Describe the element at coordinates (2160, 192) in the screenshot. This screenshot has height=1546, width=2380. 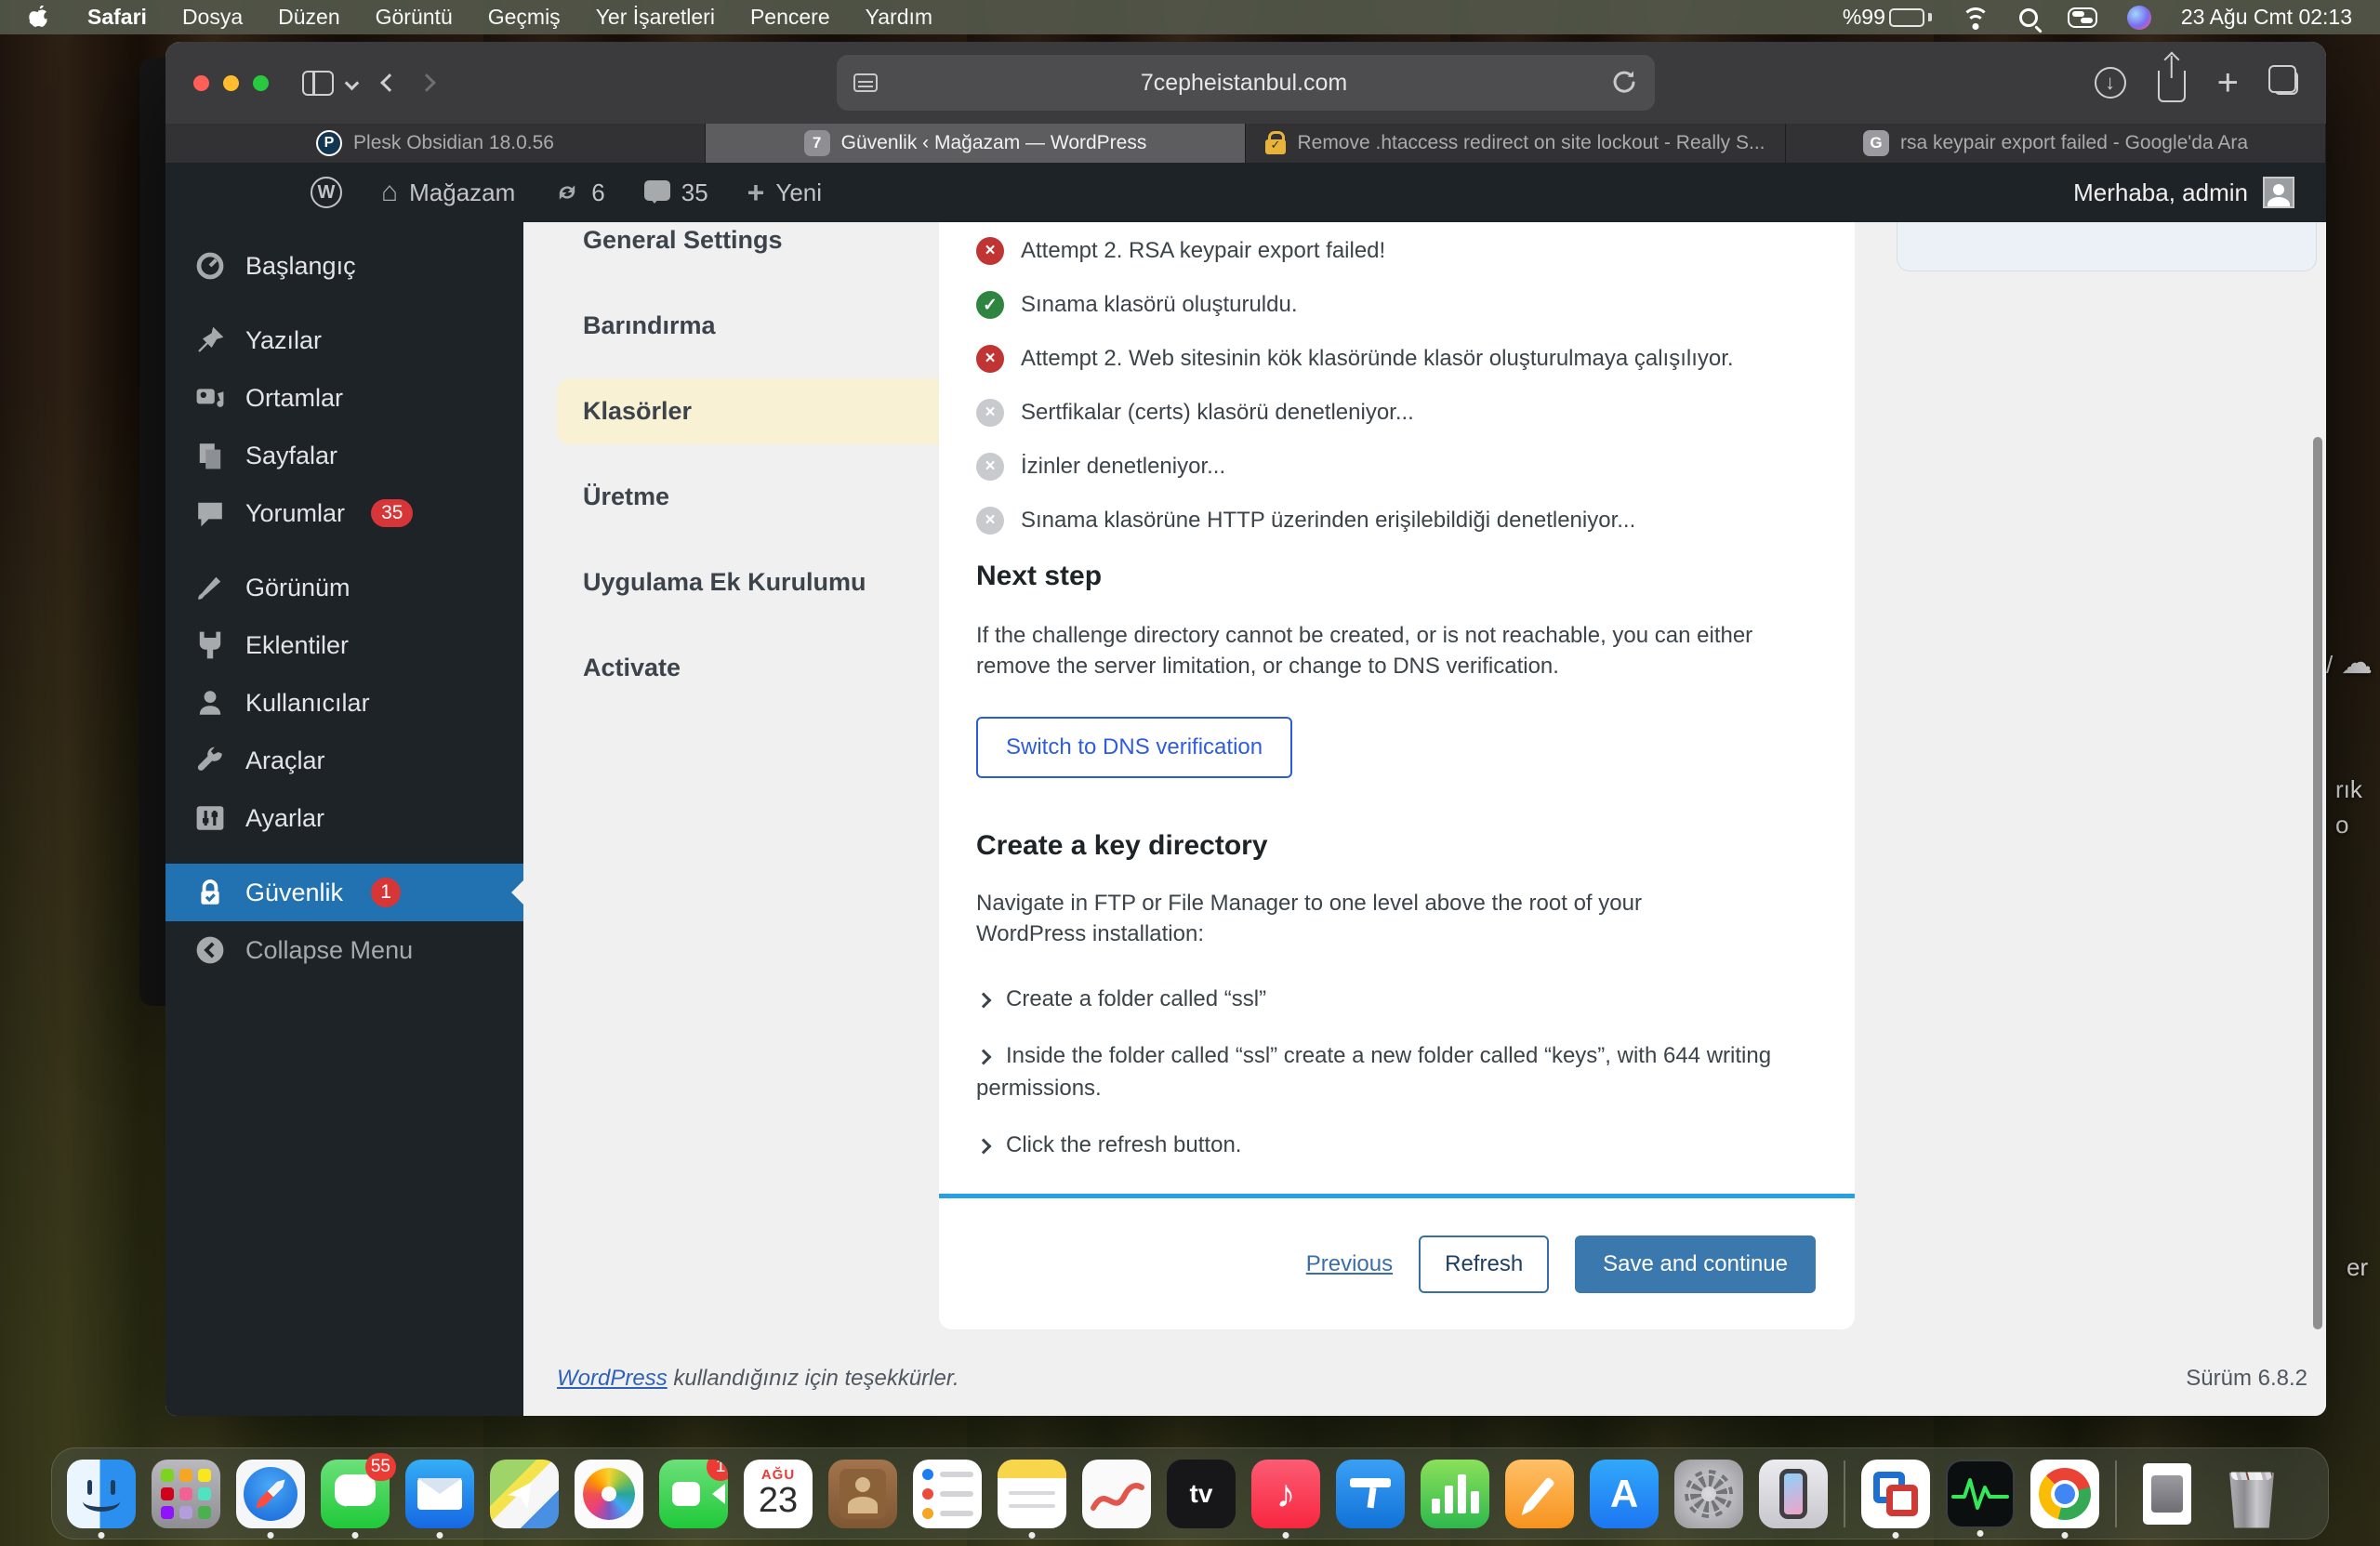
I see `account-greeting: Merhaba, admin` at that location.